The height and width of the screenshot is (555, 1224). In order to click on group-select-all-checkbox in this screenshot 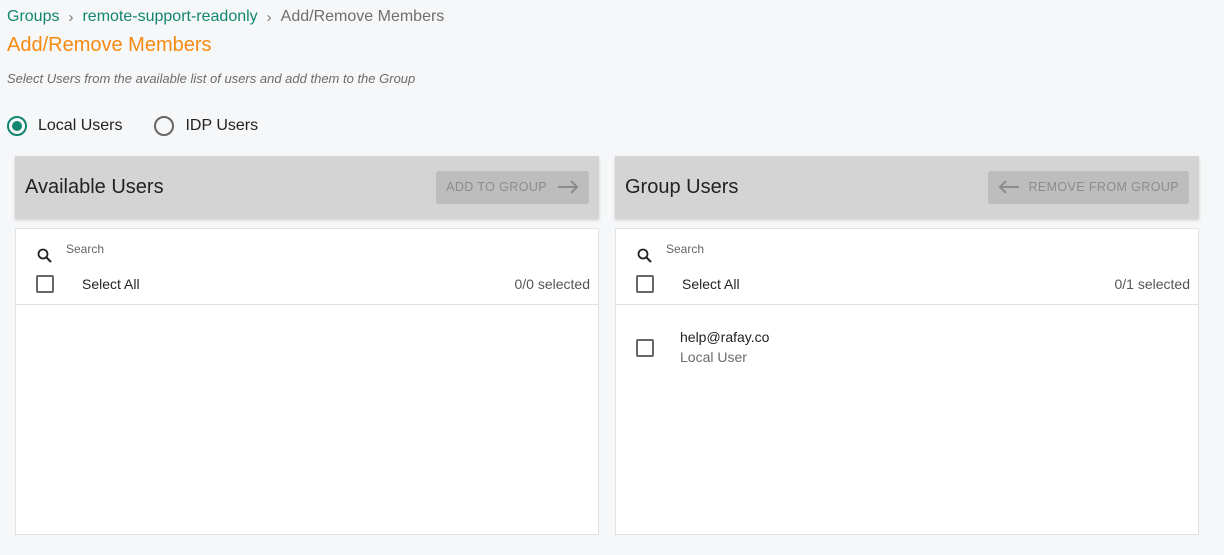, I will do `click(645, 284)`.